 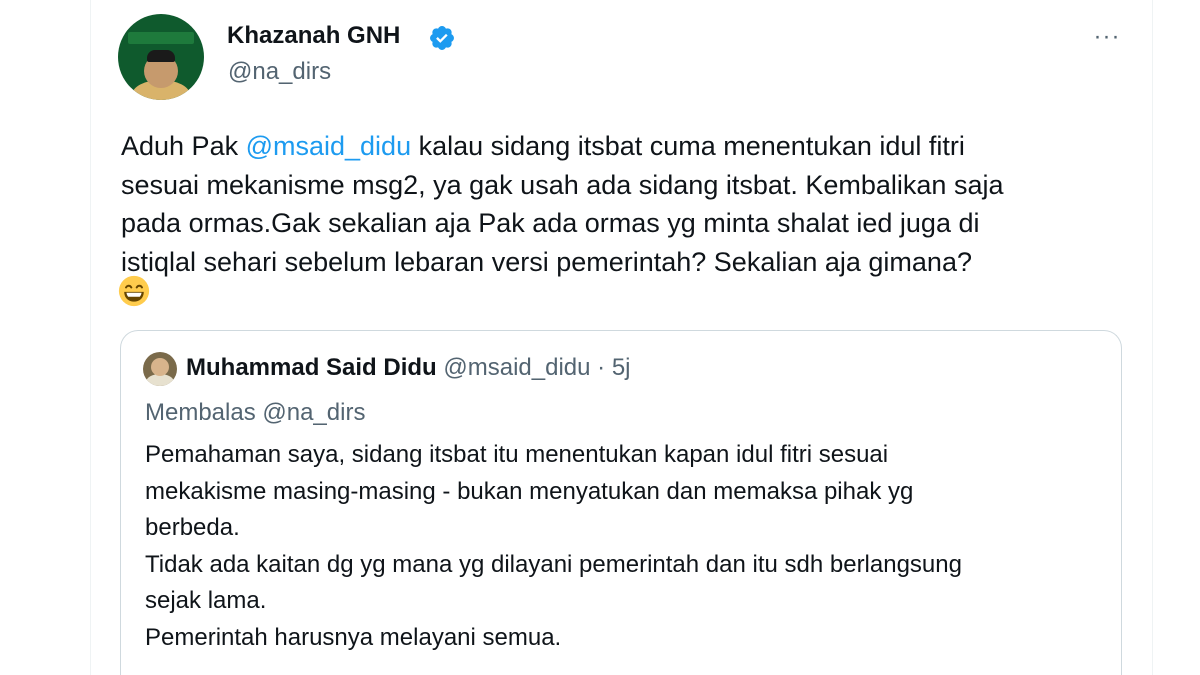 What do you see at coordinates (516, 367) in the screenshot?
I see `quoted-handle: @msaid_didu` at bounding box center [516, 367].